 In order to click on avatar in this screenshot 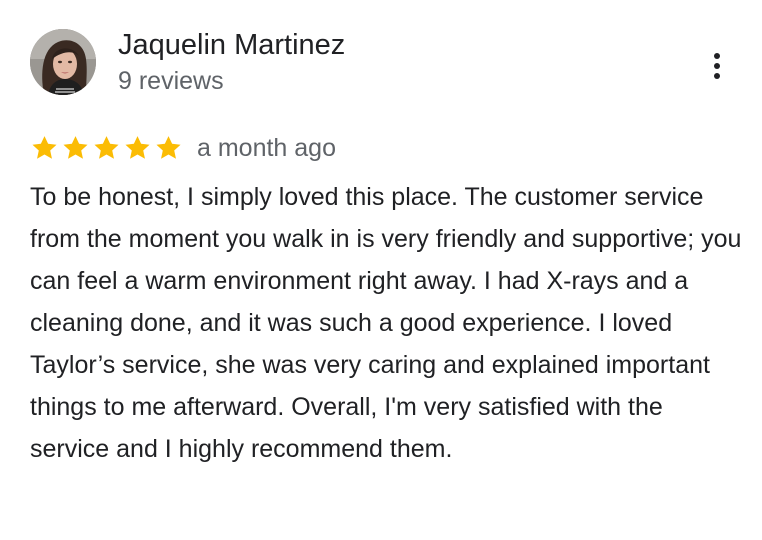, I will do `click(63, 62)`.